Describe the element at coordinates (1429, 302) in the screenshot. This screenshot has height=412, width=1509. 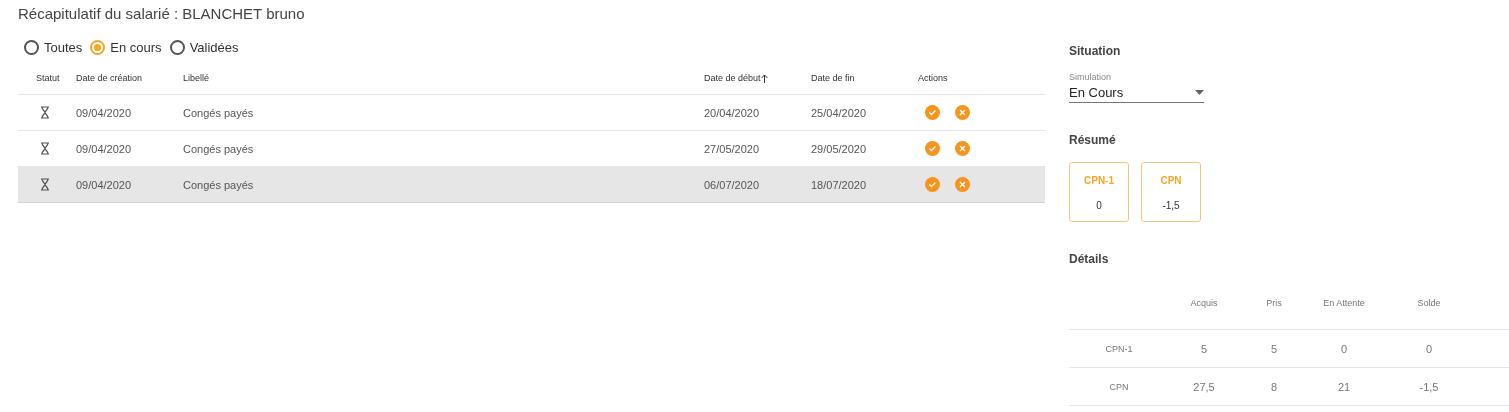
I see `column-header: Solde` at that location.